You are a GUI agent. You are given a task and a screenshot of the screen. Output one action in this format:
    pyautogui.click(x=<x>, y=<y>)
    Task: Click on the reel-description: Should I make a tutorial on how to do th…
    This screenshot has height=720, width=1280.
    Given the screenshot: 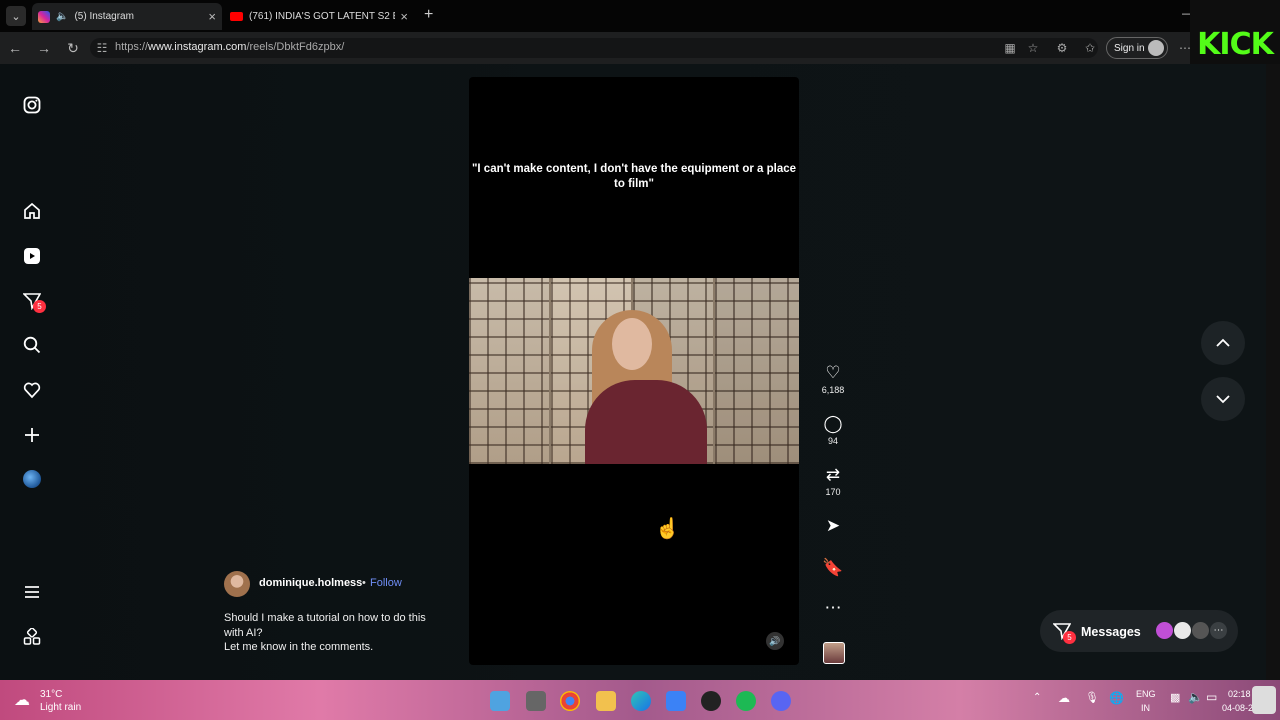 What is the action you would take?
    pyautogui.click(x=339, y=633)
    